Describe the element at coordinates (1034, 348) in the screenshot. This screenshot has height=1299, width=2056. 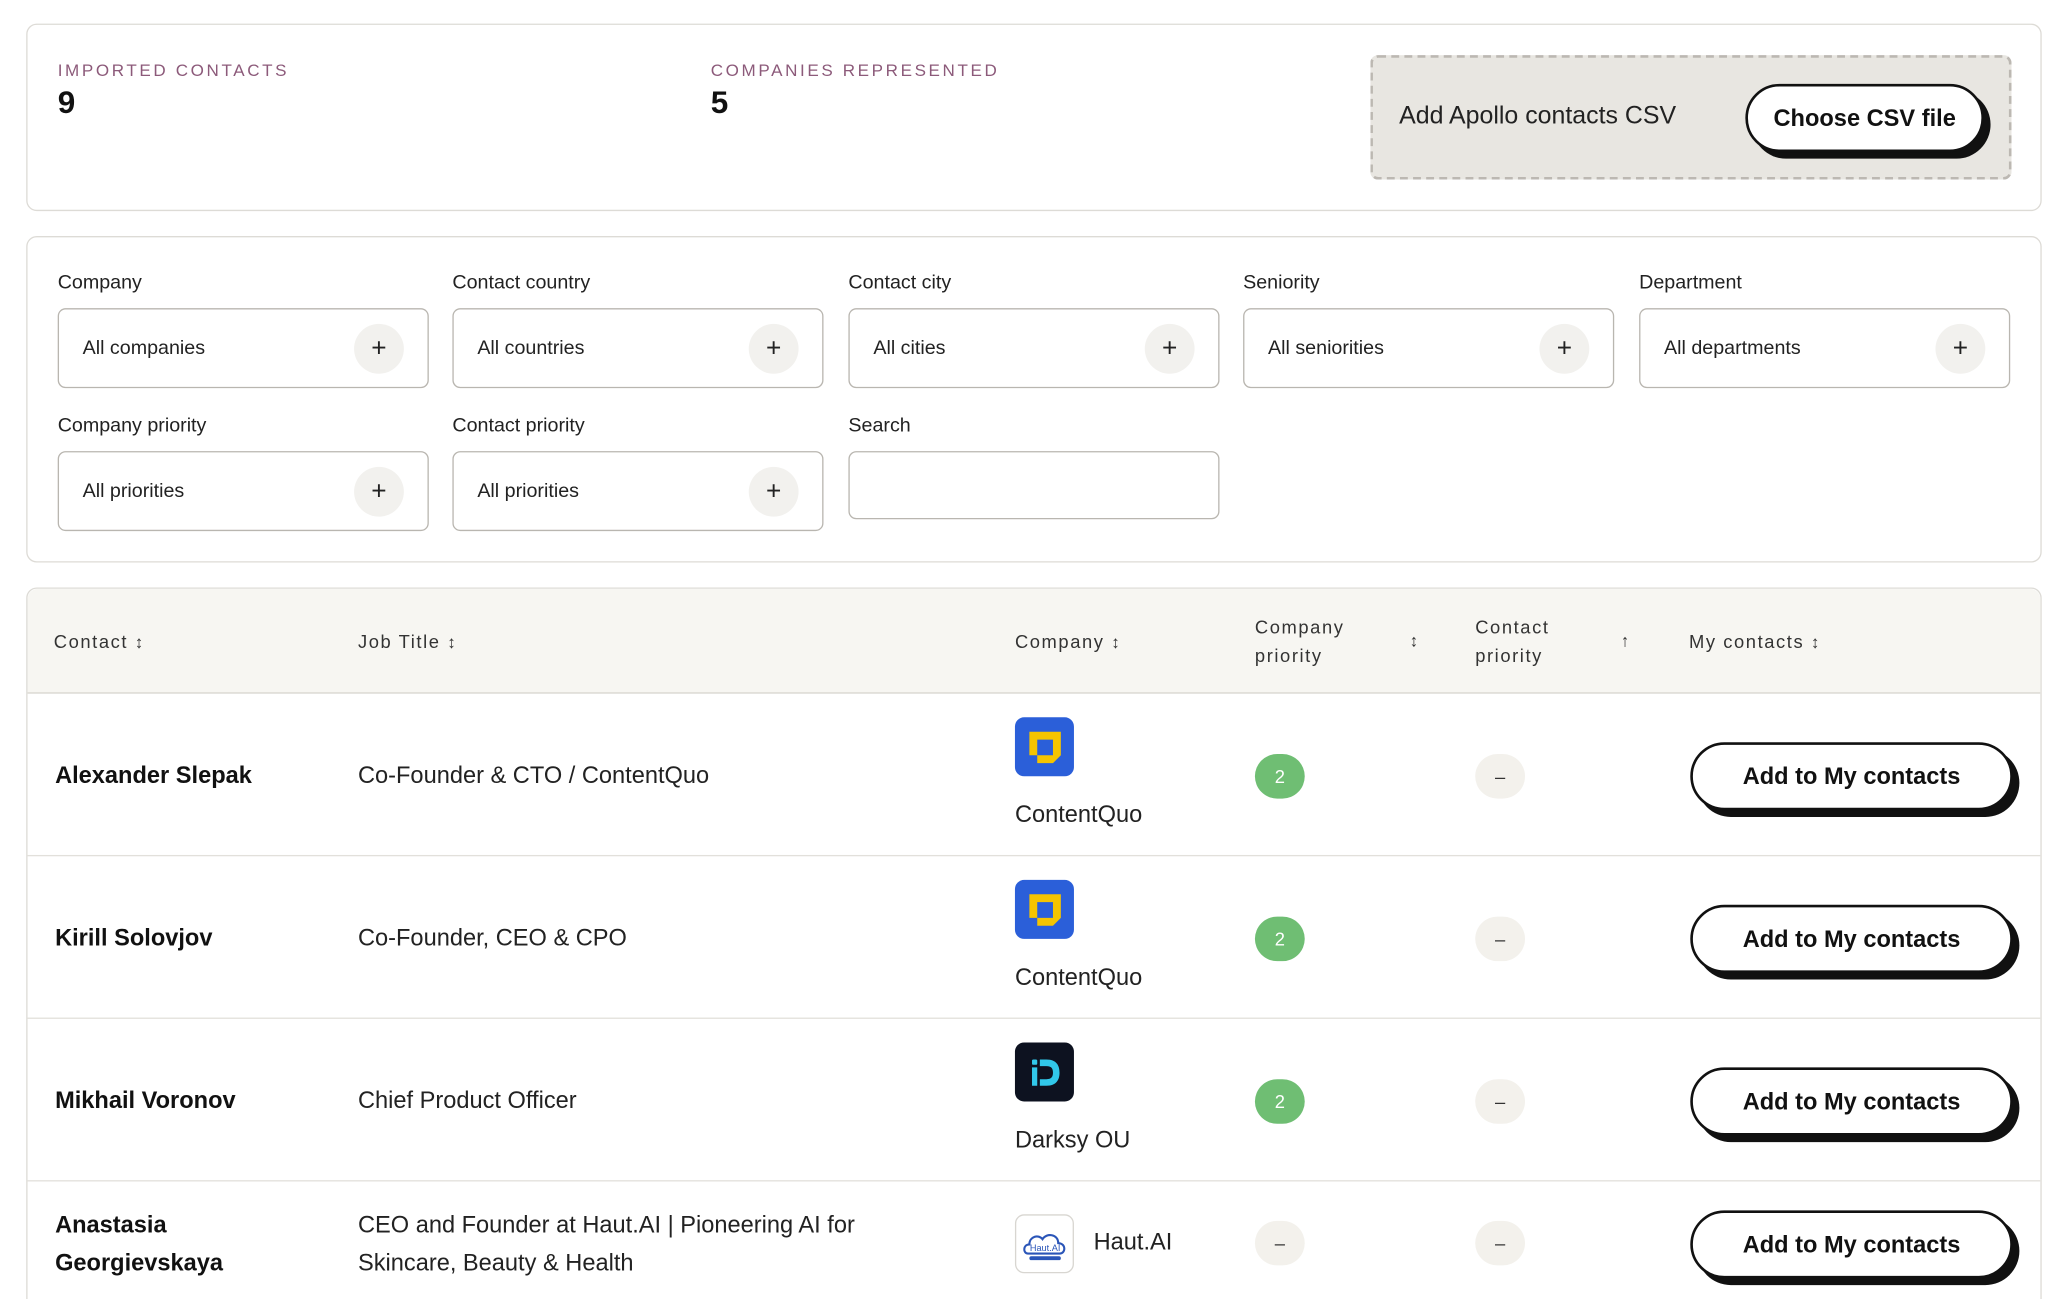
I see `city-select: All cities +` at that location.